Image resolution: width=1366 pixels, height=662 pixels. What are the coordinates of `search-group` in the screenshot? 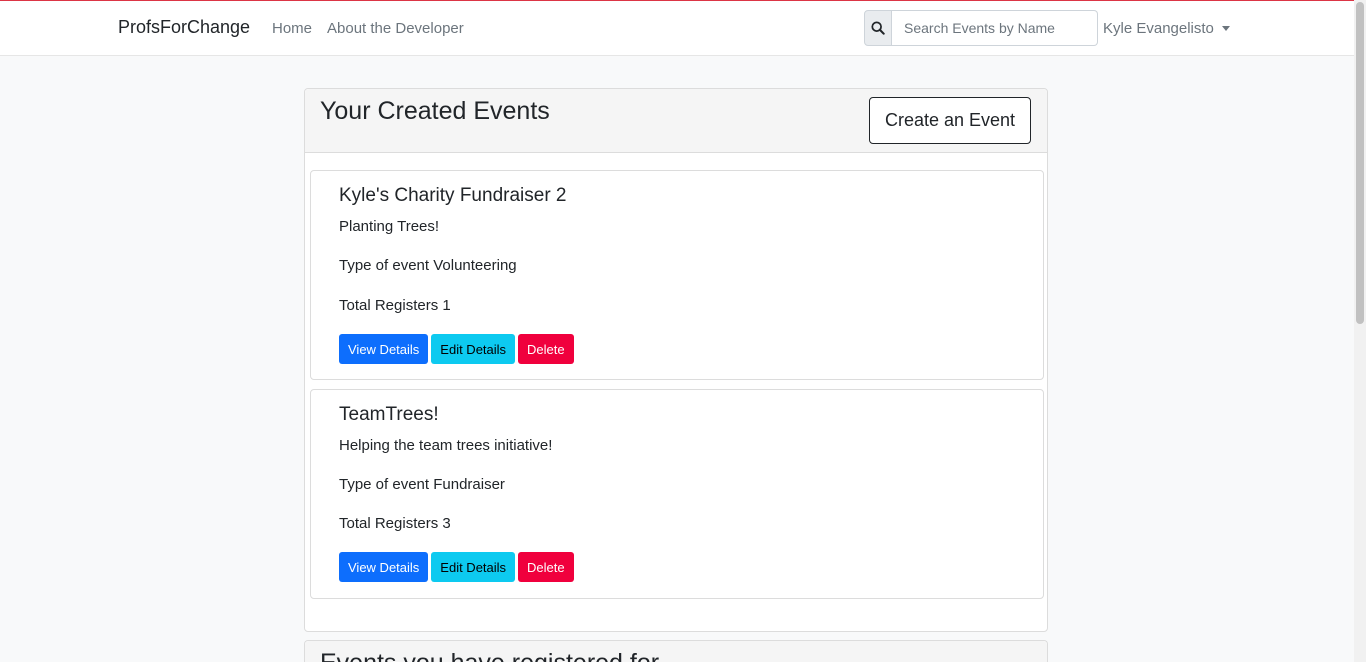 It's located at (981, 28).